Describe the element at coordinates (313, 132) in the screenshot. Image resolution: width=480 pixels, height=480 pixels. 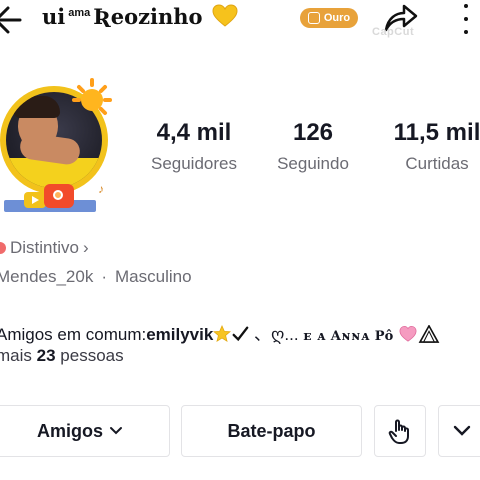
I see `stat-value: 126` at that location.